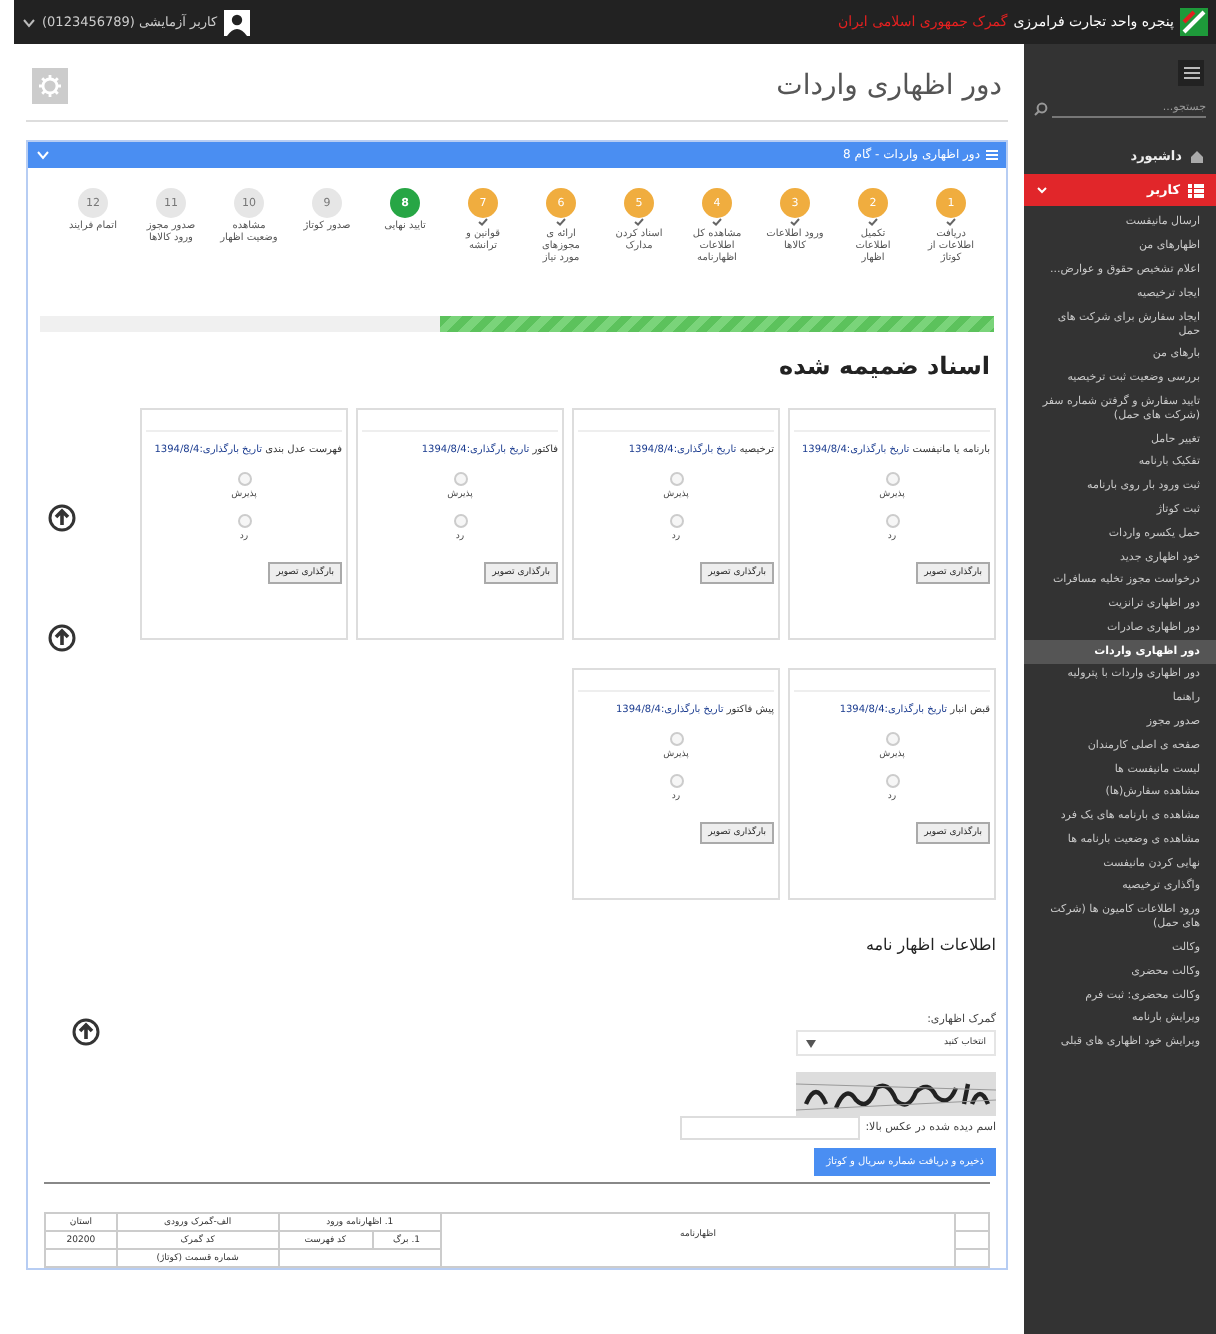 This screenshot has height=1334, width=1216. Describe the element at coordinates (236, 22) in the screenshot. I see `avatar-icon` at that location.